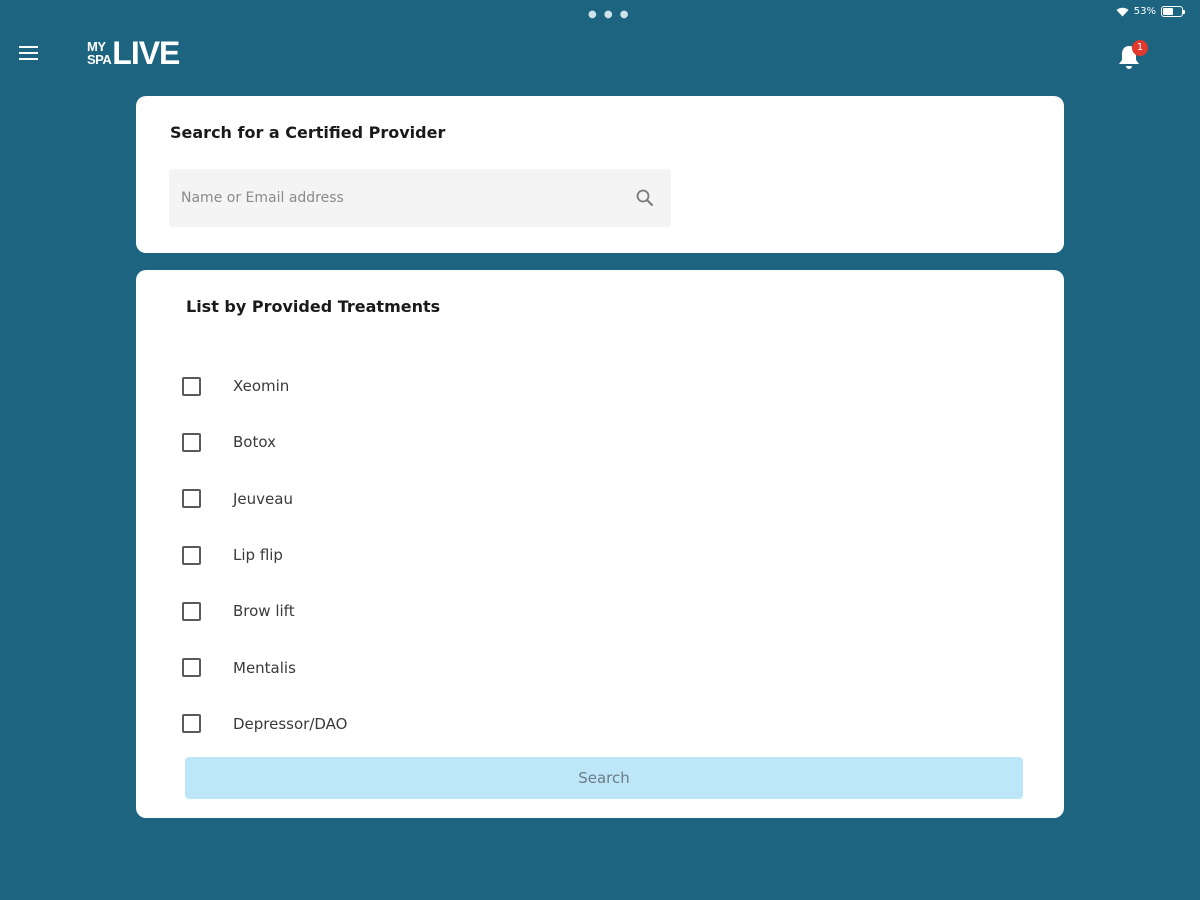 The height and width of the screenshot is (900, 1200). What do you see at coordinates (146, 53) in the screenshot?
I see `logo-live: LIVE` at bounding box center [146, 53].